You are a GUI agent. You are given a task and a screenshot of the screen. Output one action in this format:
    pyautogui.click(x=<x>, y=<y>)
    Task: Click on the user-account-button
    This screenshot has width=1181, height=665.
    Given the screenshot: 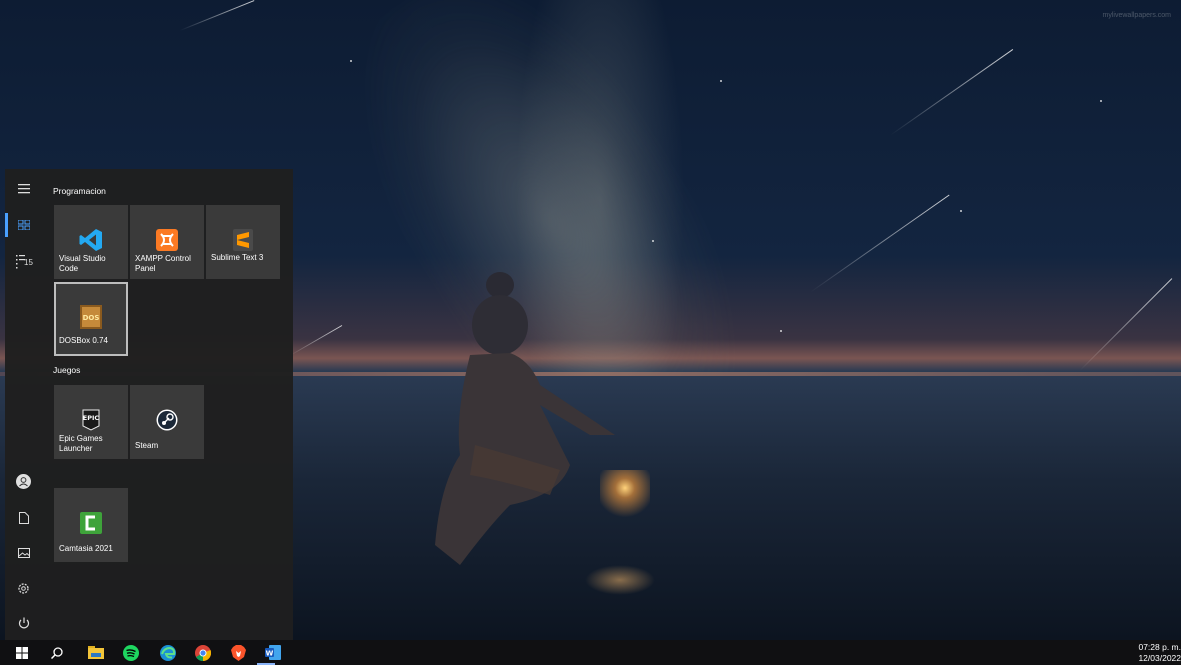 What is the action you would take?
    pyautogui.click(x=23, y=481)
    